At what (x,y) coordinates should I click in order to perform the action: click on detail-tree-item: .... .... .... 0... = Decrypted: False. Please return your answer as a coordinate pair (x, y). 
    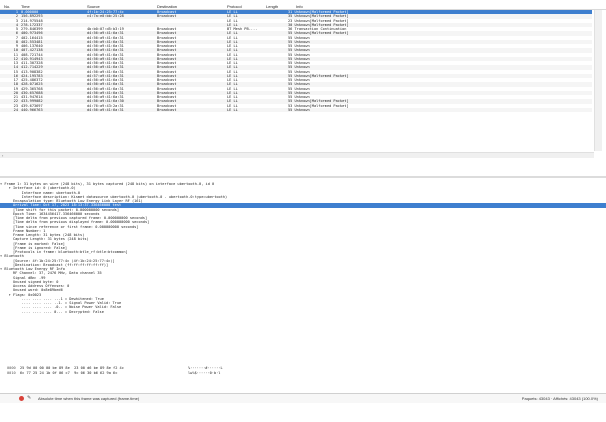
    Looking at the image, I should click on (303, 312).